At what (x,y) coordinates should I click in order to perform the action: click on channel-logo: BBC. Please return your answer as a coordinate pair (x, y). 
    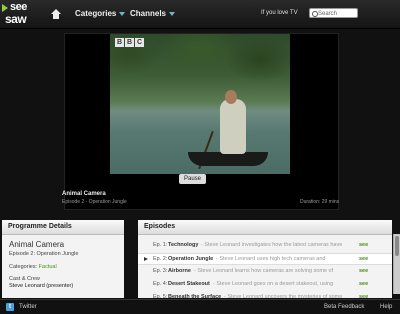
    Looking at the image, I should click on (129, 42).